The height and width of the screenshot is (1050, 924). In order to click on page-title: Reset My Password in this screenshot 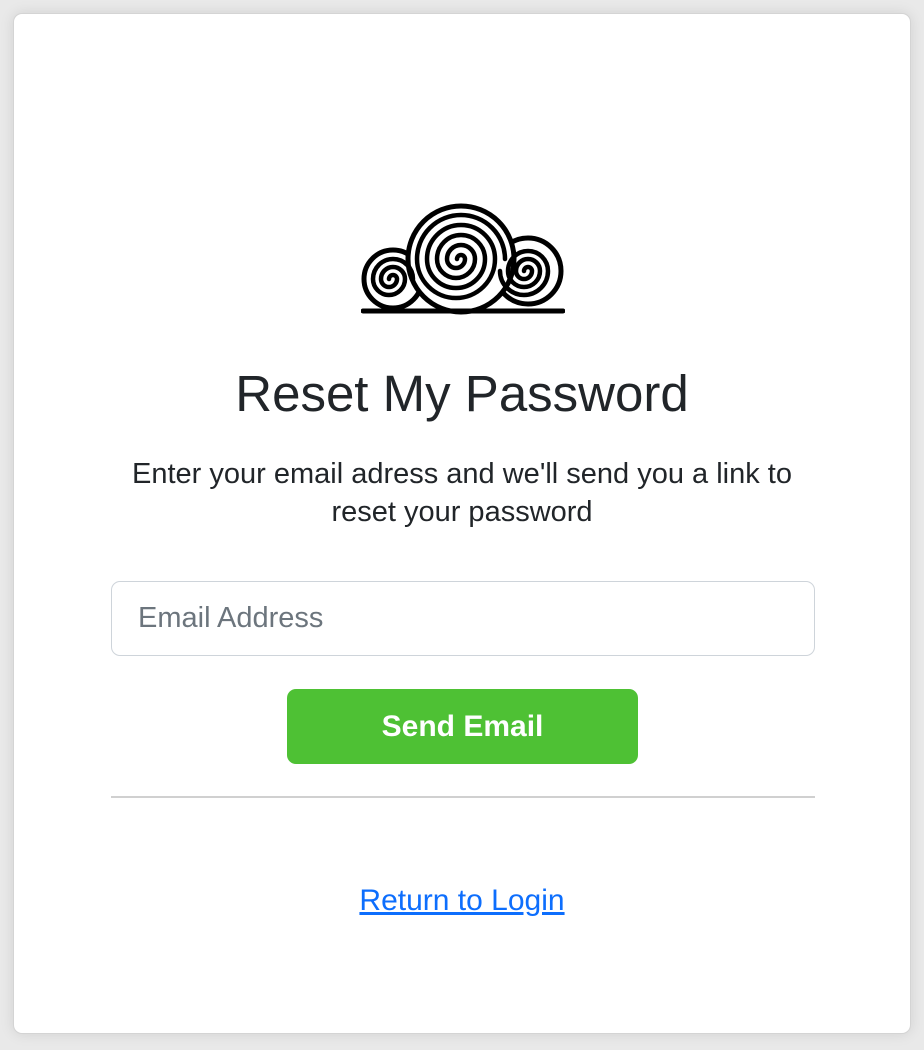, I will do `click(462, 393)`.